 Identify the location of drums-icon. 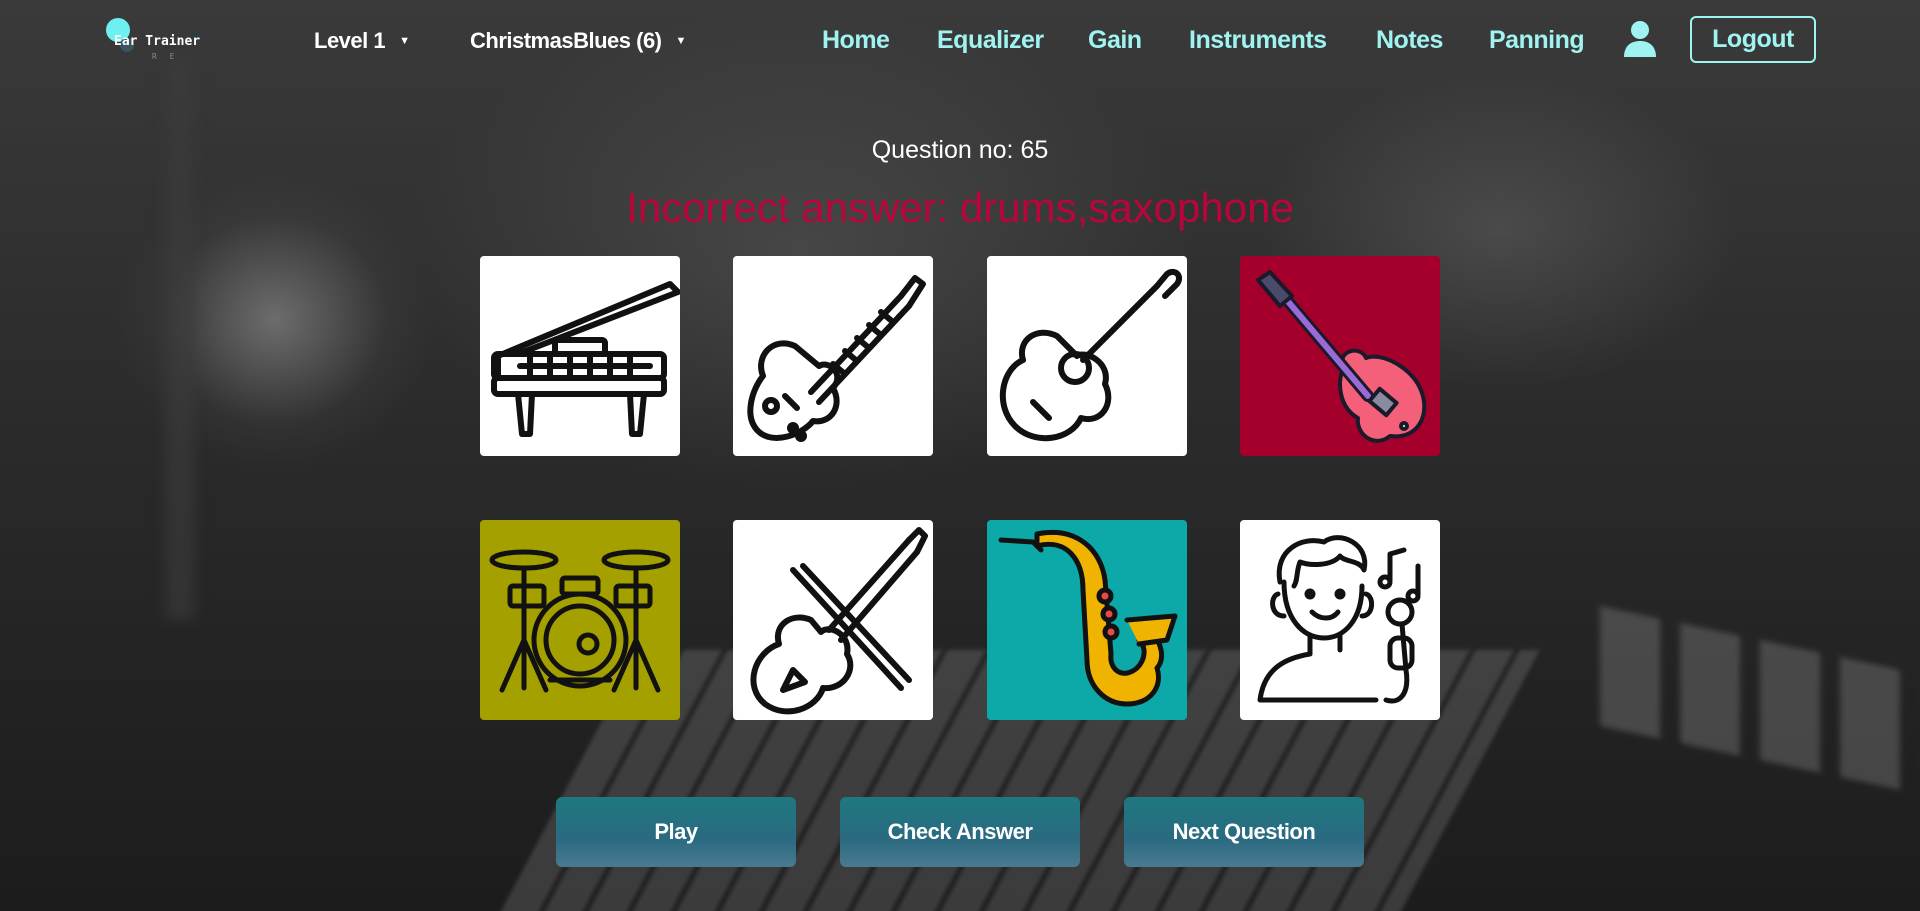
(580, 621).